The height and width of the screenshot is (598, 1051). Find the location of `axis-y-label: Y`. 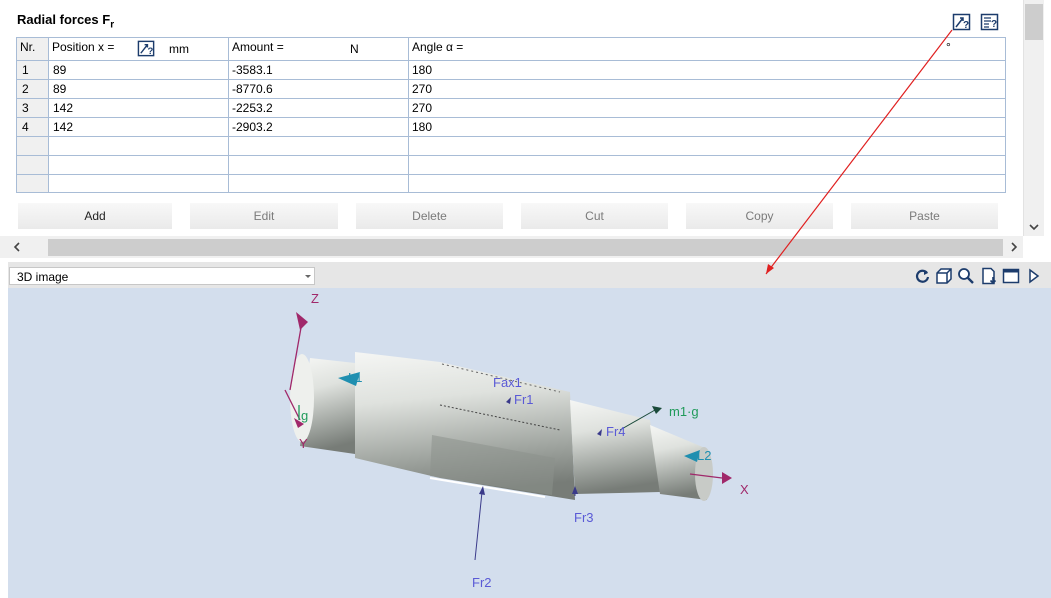

axis-y-label: Y is located at coordinates (303, 443).